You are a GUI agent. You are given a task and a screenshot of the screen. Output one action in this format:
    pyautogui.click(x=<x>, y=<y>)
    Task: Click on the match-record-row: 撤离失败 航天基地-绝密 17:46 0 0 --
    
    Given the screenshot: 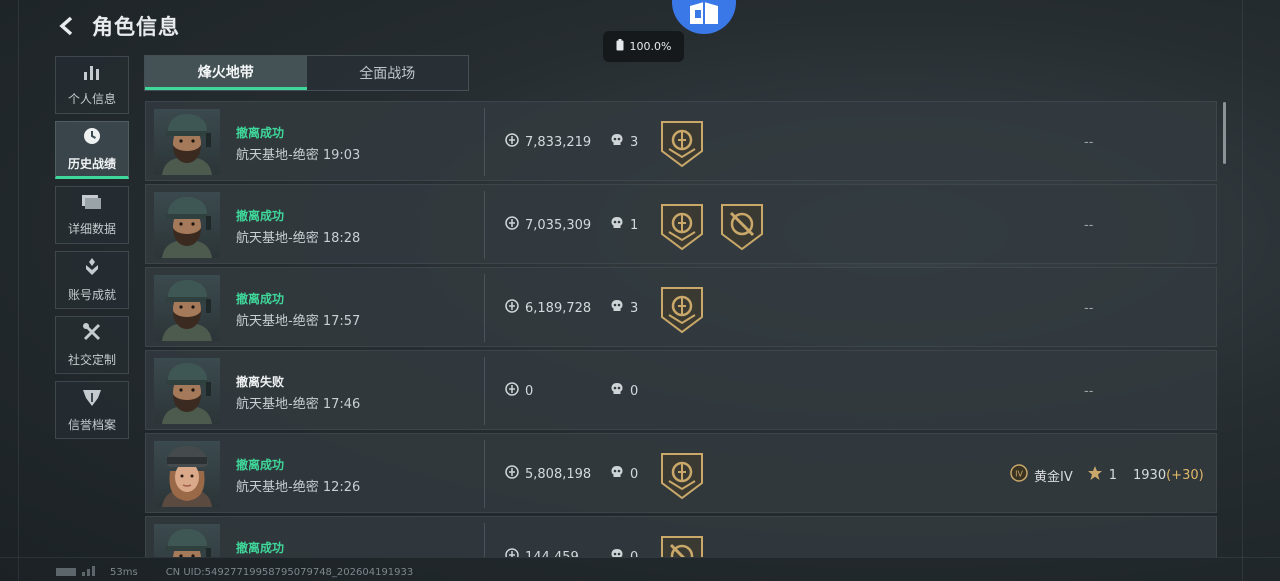 What is the action you would take?
    pyautogui.click(x=681, y=390)
    